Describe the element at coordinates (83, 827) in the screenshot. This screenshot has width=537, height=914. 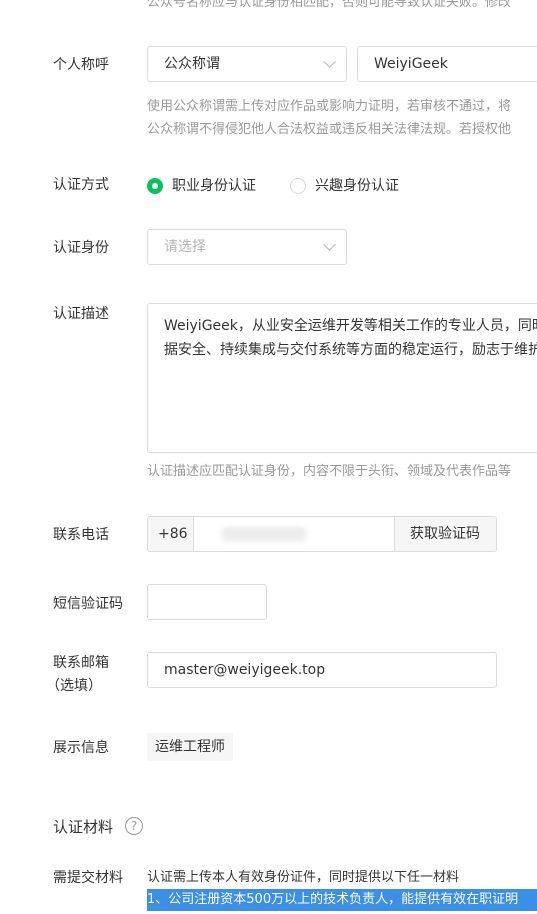
I see `materials-section-title: 认证材料` at that location.